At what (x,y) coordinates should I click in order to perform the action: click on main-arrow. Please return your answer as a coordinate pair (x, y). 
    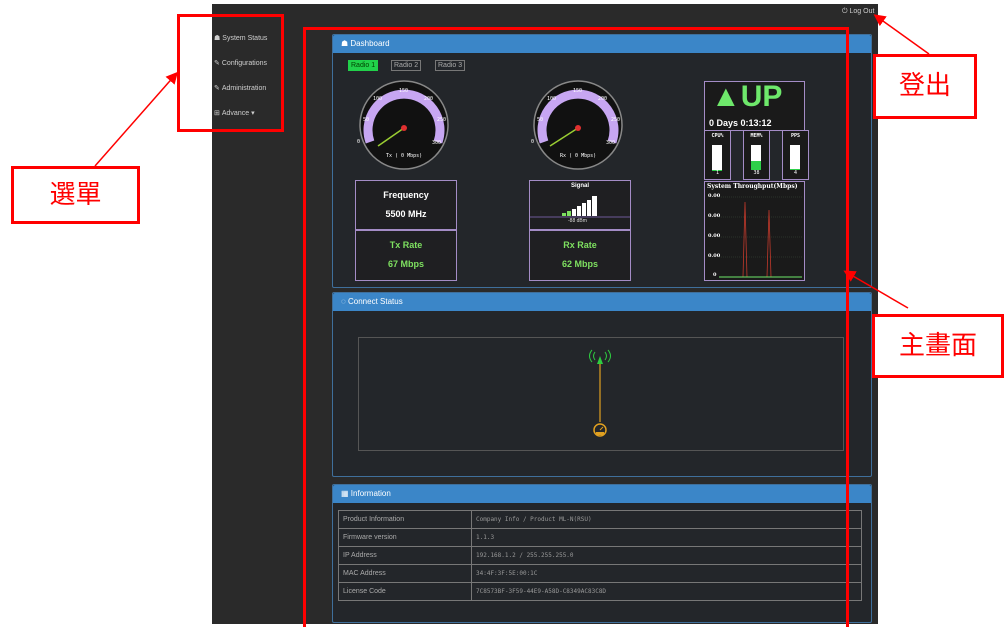
    Looking at the image, I should click on (877, 290).